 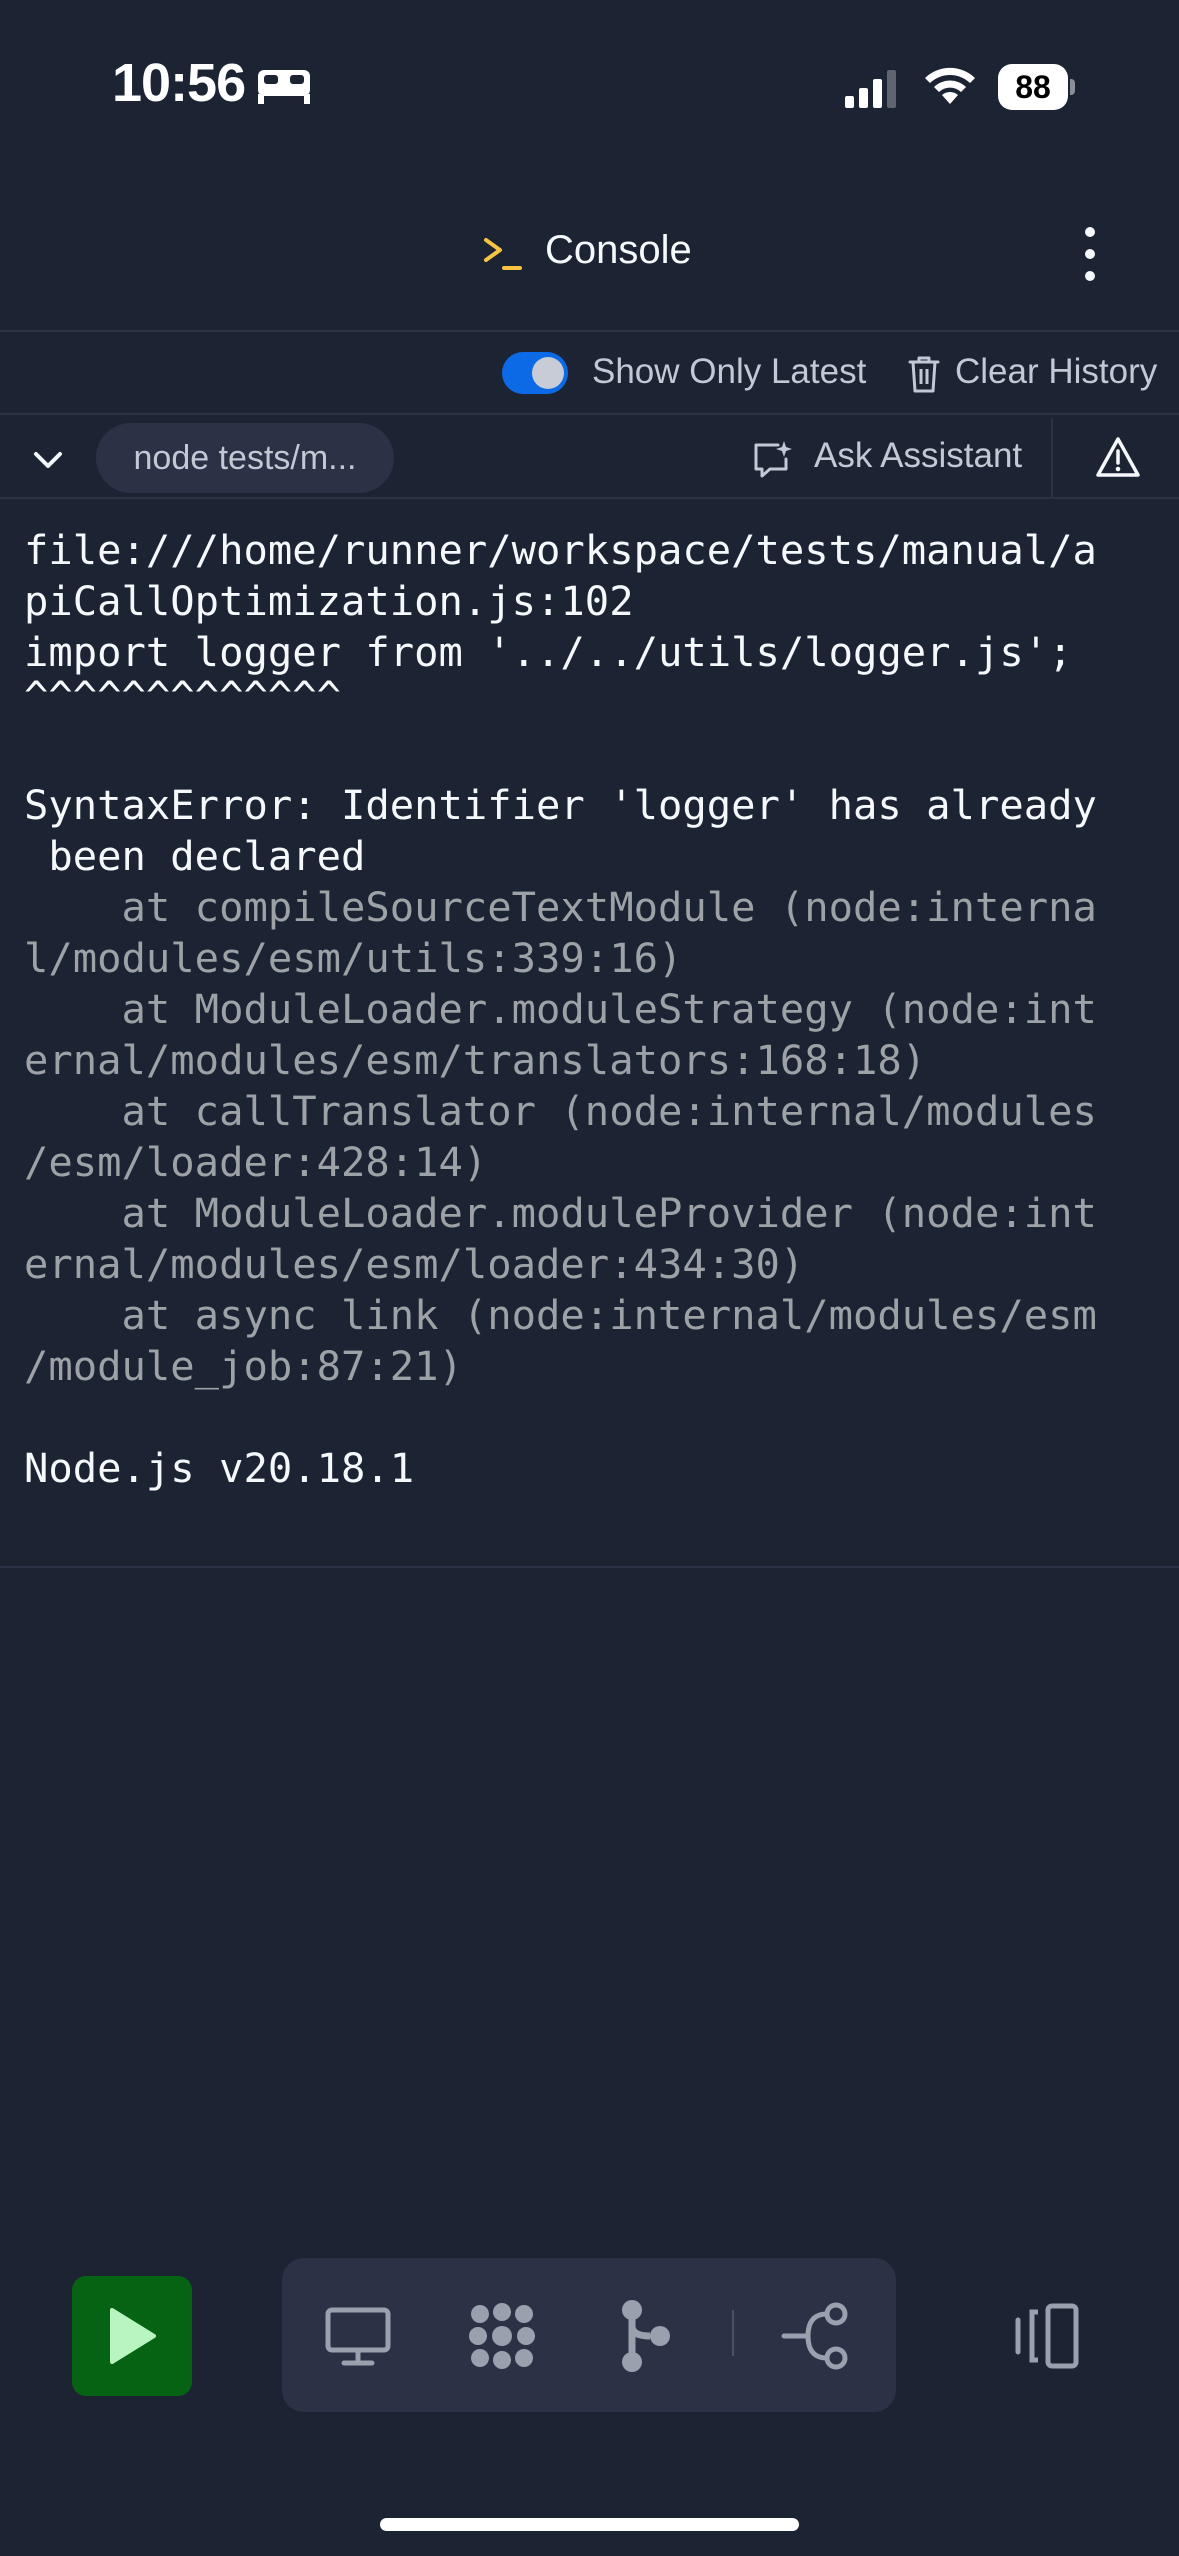 What do you see at coordinates (1056, 372) in the screenshot?
I see `clear-history-button: Clear History` at bounding box center [1056, 372].